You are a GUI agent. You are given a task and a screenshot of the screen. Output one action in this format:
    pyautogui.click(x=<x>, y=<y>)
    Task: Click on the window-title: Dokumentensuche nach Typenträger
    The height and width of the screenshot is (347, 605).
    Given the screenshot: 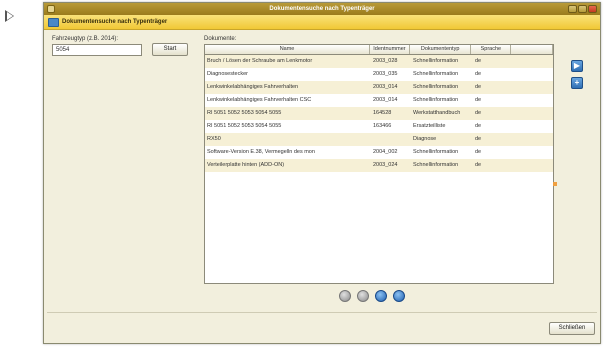 What is the action you would take?
    pyautogui.click(x=322, y=9)
    